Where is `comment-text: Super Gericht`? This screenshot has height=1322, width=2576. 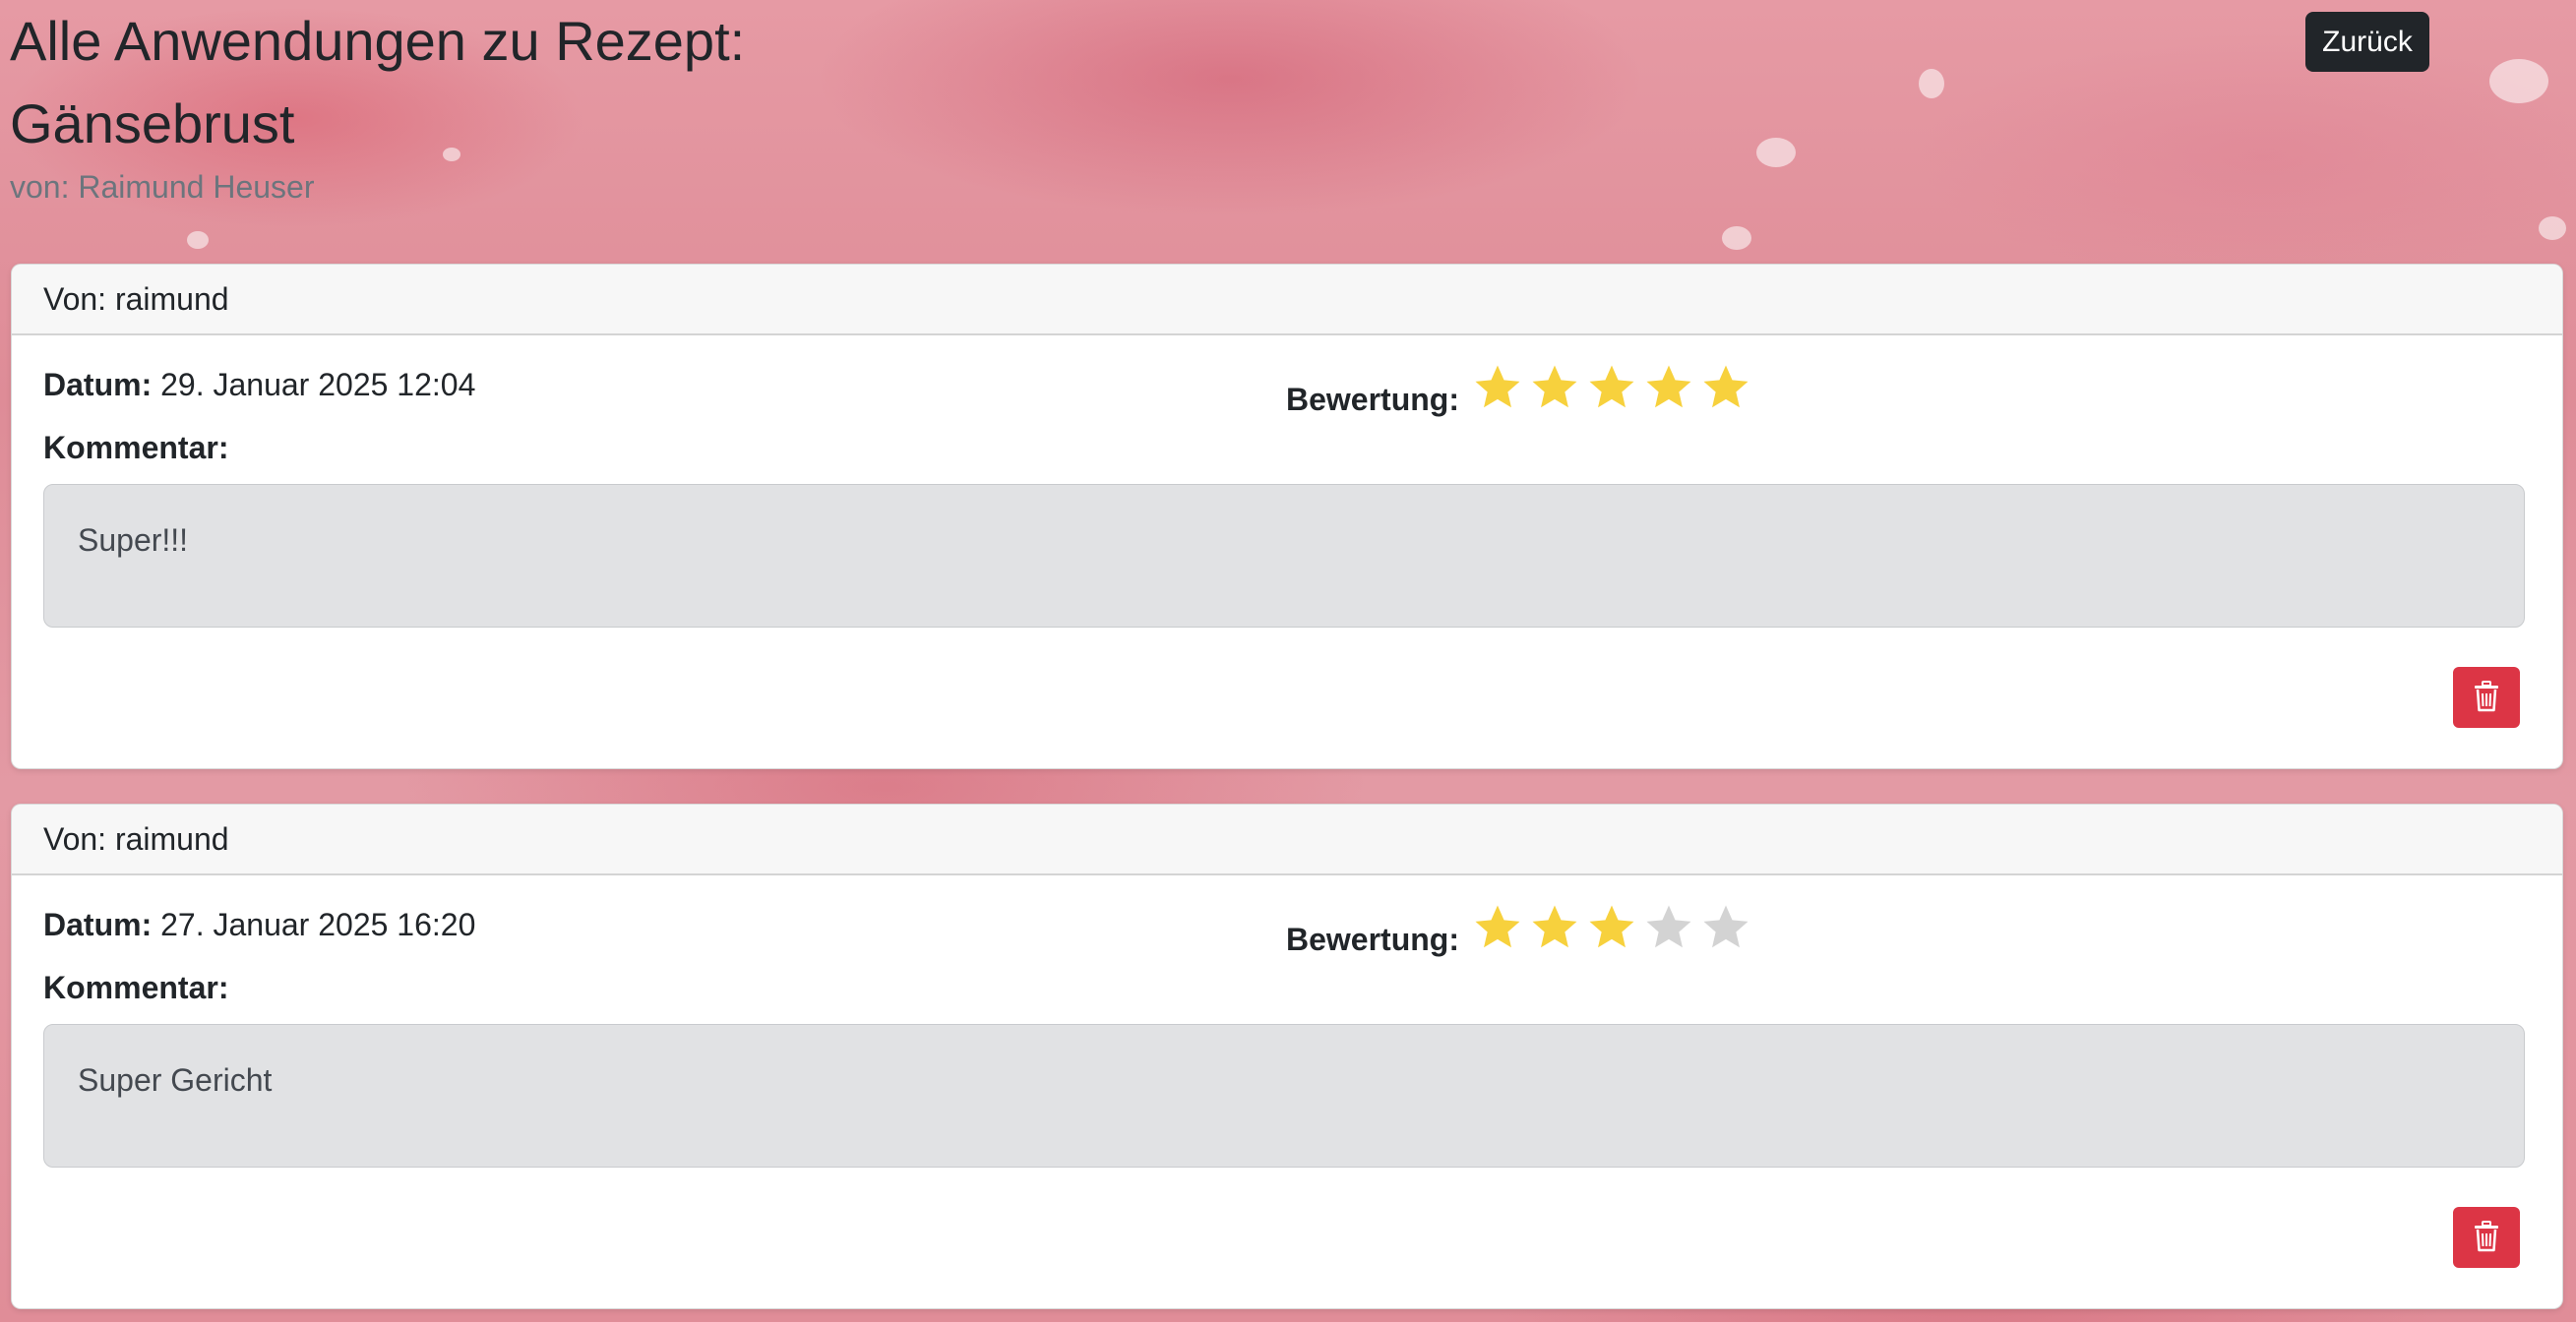 comment-text: Super Gericht is located at coordinates (1284, 1096).